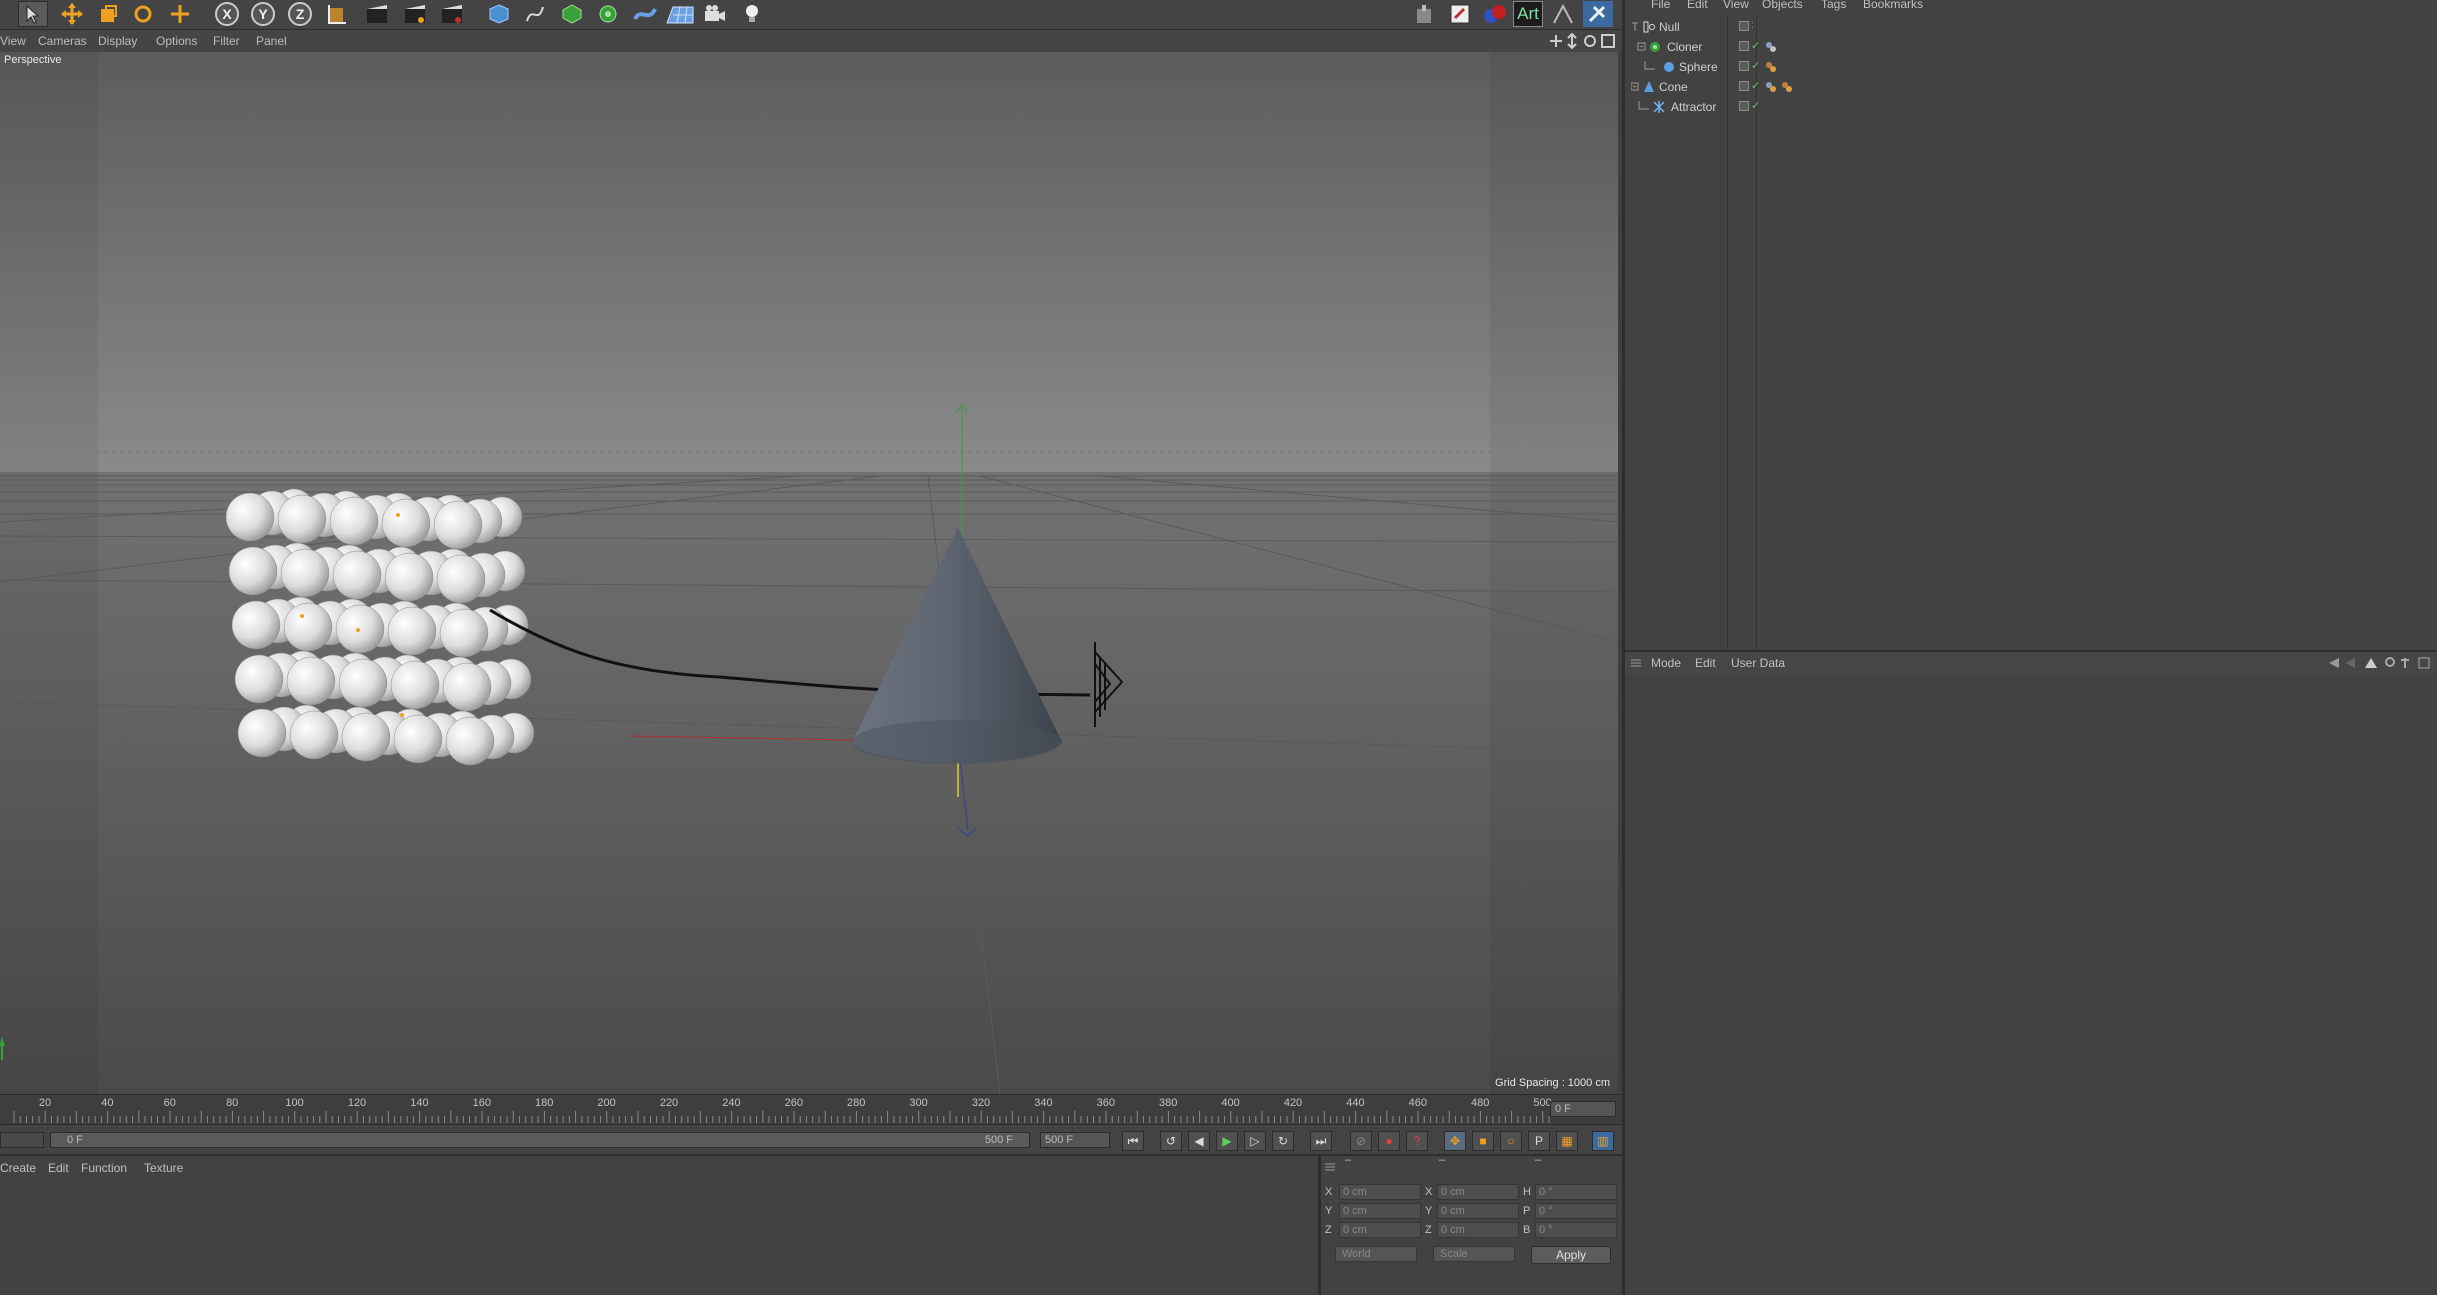 The width and height of the screenshot is (2437, 1295). Describe the element at coordinates (1583, 1109) in the screenshot. I see `current-frame-field: 0 F` at that location.